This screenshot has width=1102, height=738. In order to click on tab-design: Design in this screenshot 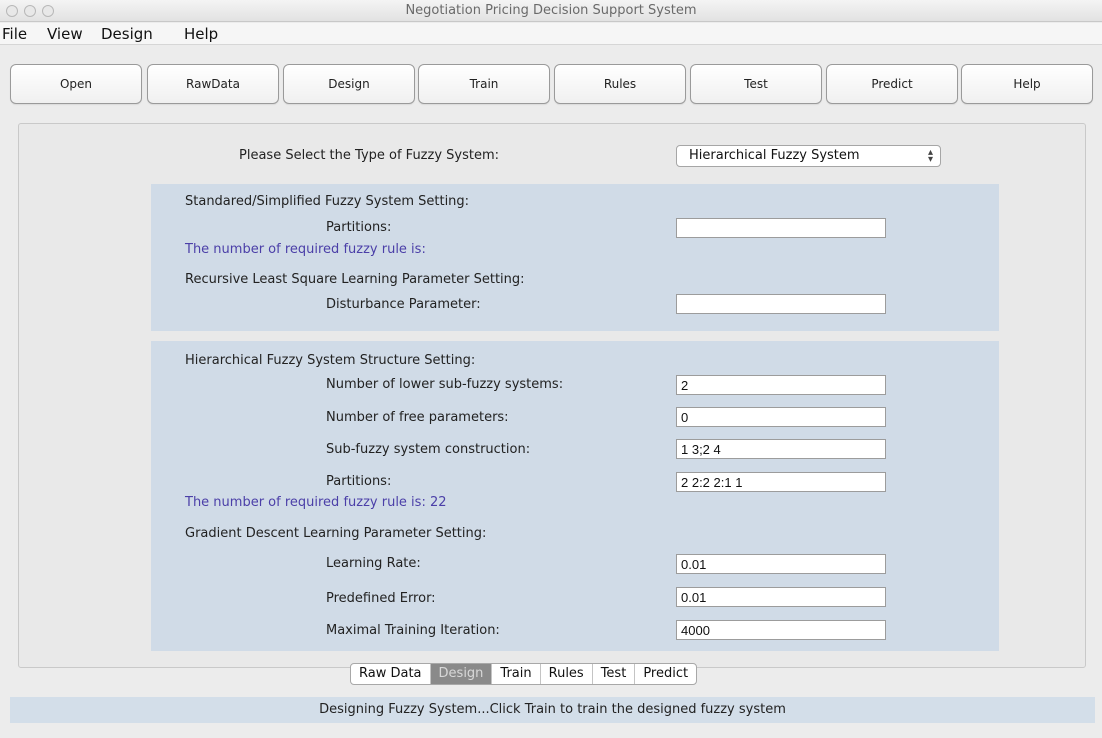, I will do `click(461, 674)`.